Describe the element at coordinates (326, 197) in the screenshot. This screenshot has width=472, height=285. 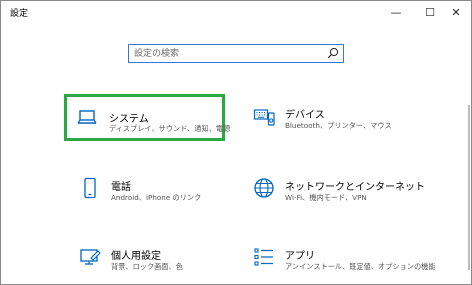
I see `tile-network-desc: Wi-Fi、機内モード、VPN` at that location.